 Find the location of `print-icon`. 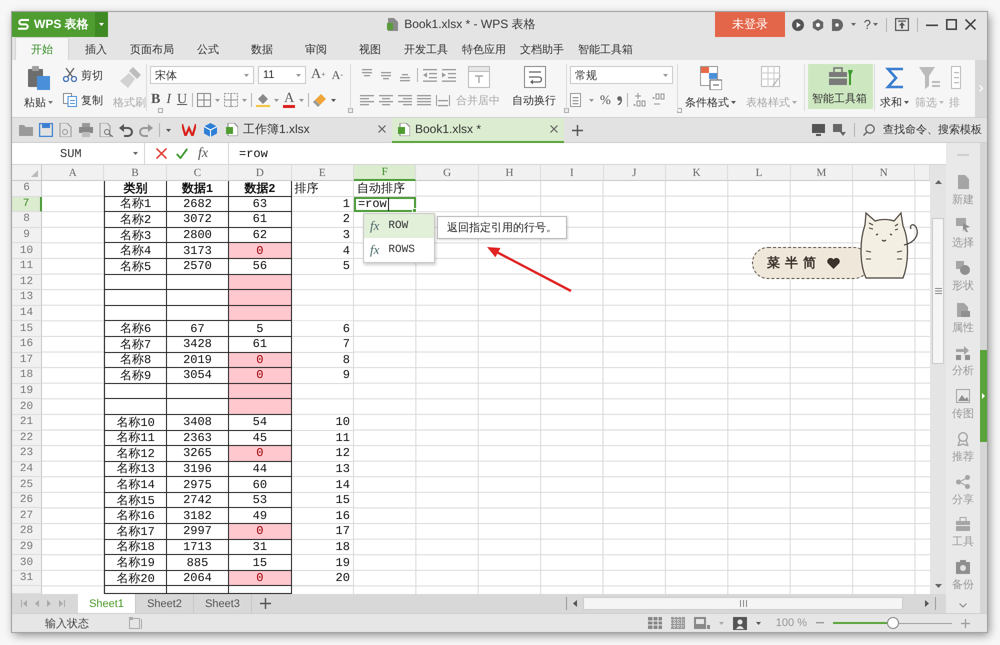

print-icon is located at coordinates (86, 130).